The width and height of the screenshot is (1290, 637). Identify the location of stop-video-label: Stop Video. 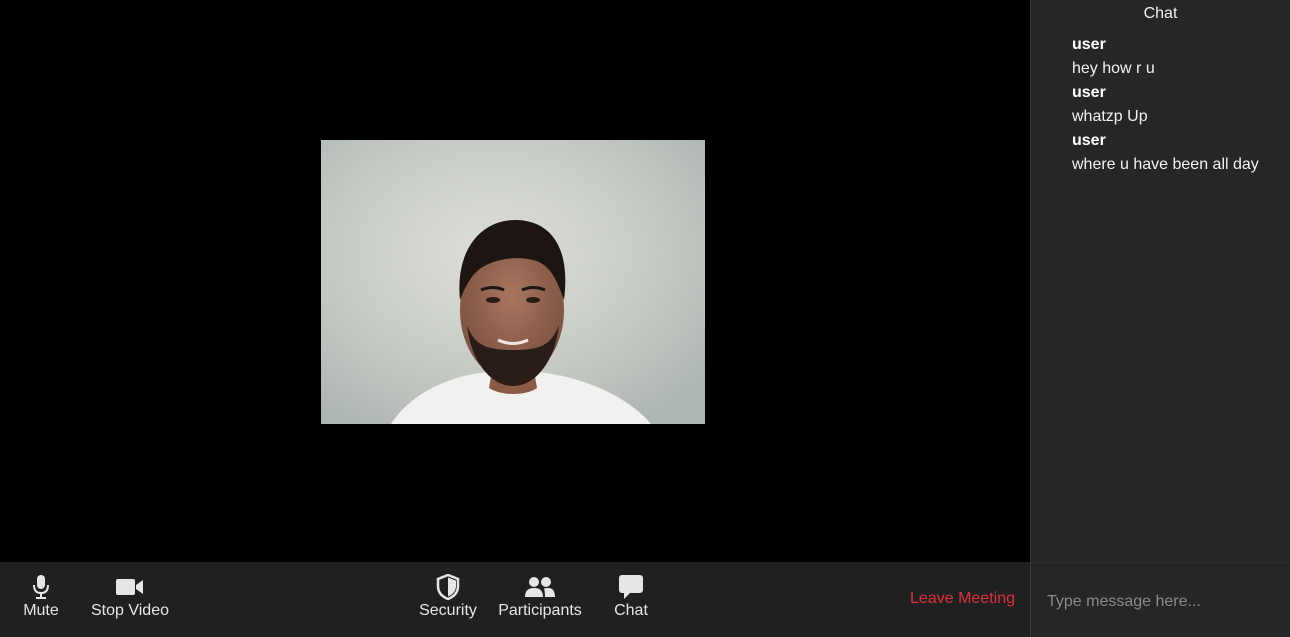
(130, 610).